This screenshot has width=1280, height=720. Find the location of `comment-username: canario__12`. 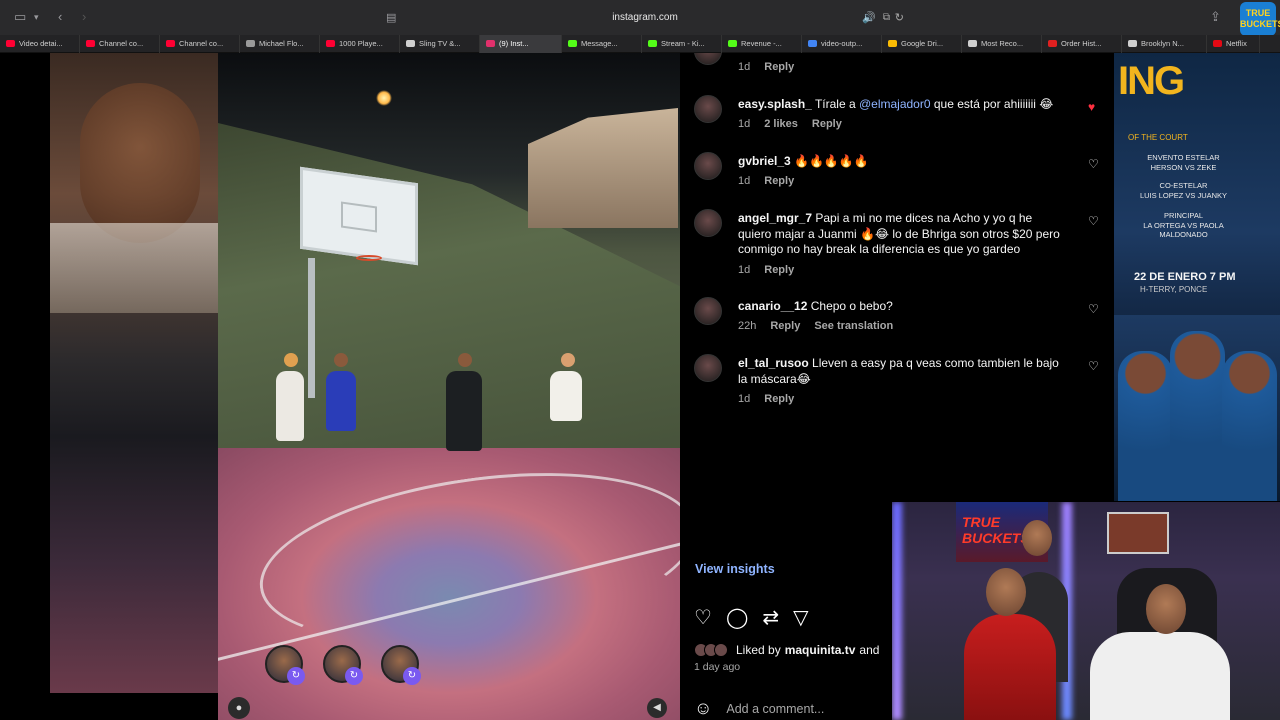

comment-username: canario__12 is located at coordinates (772, 306).